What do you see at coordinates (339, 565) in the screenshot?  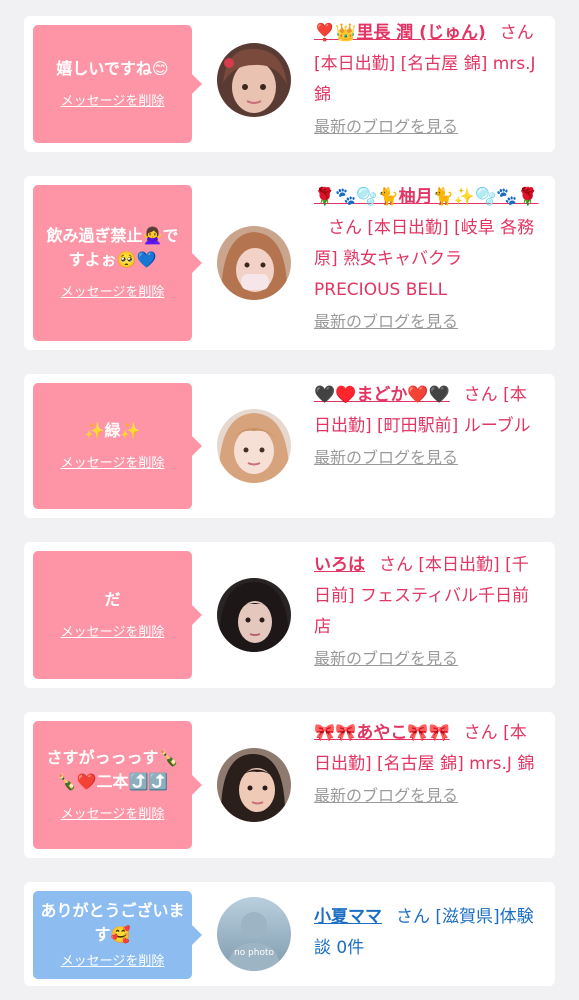 I see `cast-name-link: いろは` at bounding box center [339, 565].